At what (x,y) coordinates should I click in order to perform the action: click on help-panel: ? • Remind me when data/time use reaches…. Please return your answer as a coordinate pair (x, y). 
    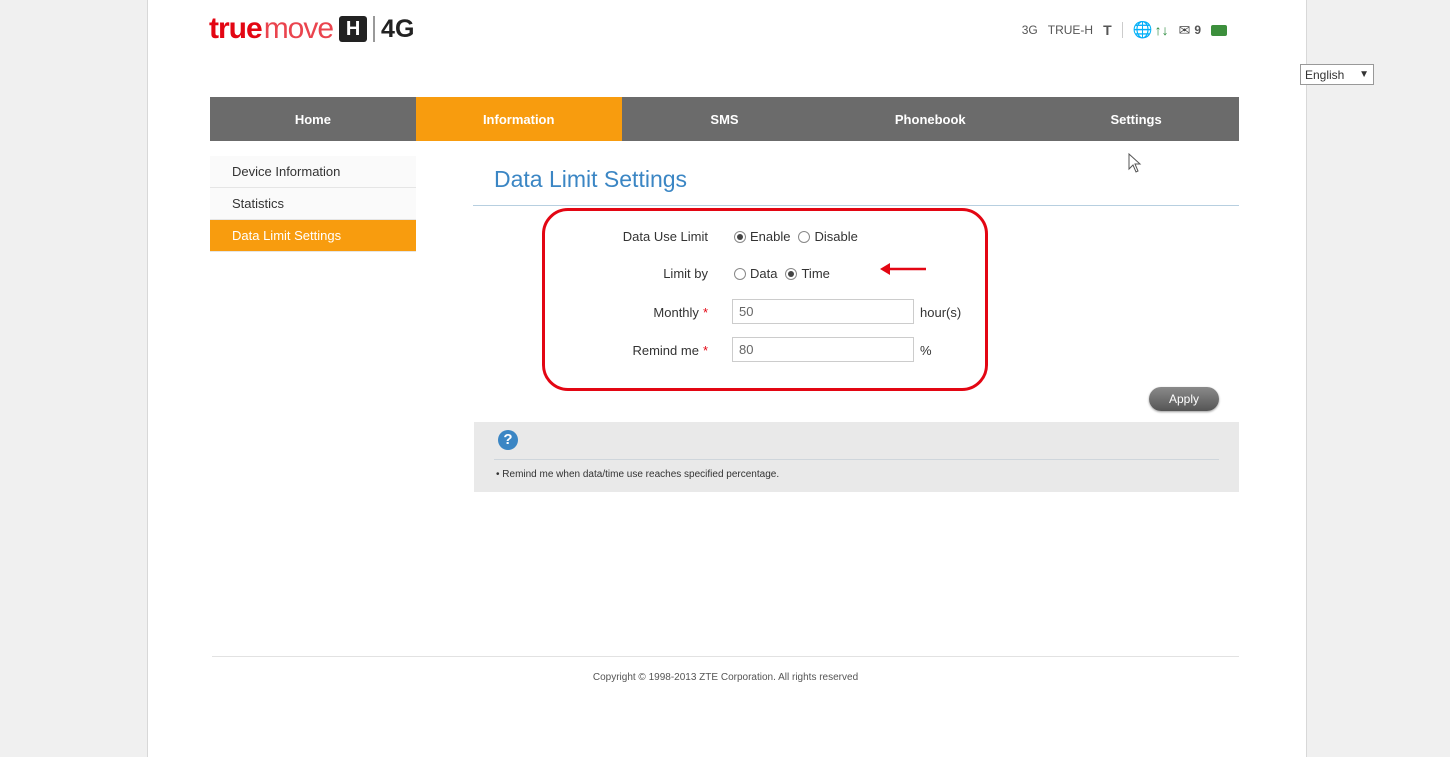
    Looking at the image, I should click on (856, 457).